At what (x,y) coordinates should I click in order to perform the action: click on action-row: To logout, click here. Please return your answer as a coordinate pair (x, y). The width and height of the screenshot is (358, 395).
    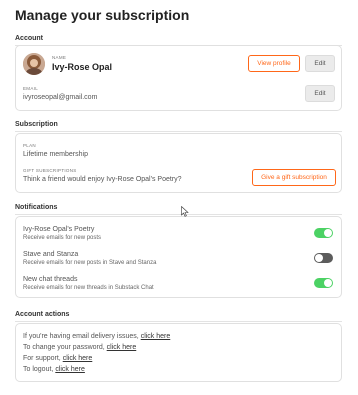
    Looking at the image, I should click on (54, 369).